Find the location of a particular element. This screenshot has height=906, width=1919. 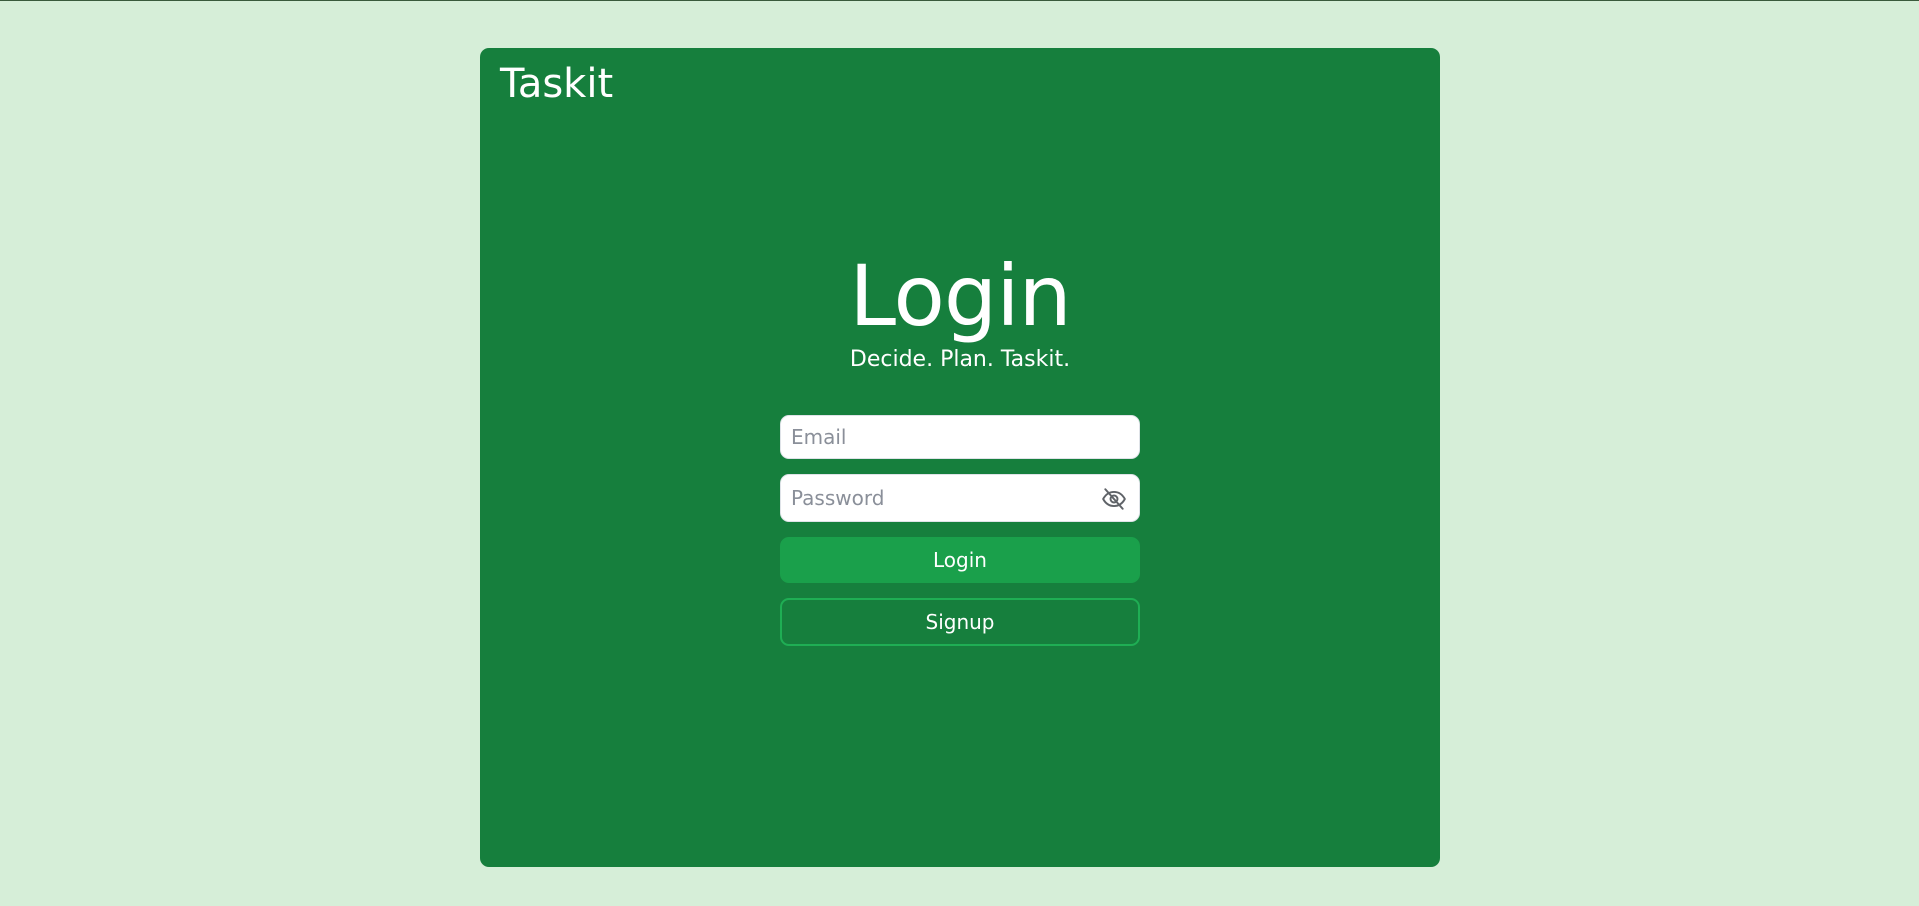

email-input is located at coordinates (960, 436).